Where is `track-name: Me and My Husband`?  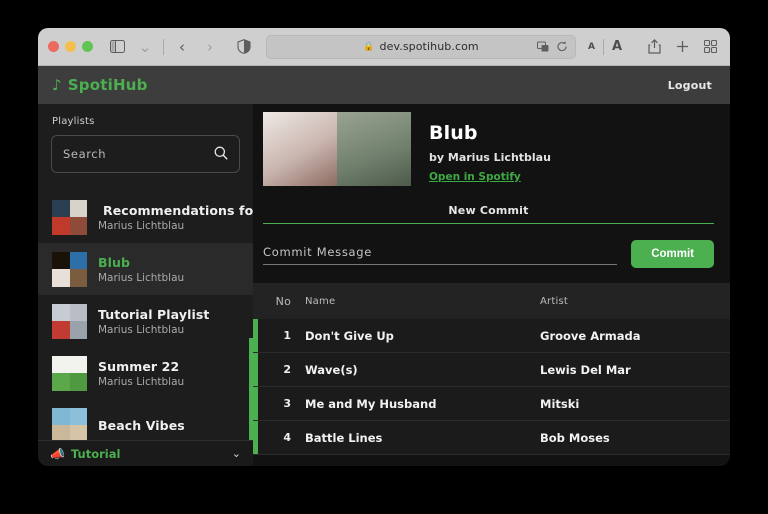 track-name: Me and My Husband is located at coordinates (371, 403).